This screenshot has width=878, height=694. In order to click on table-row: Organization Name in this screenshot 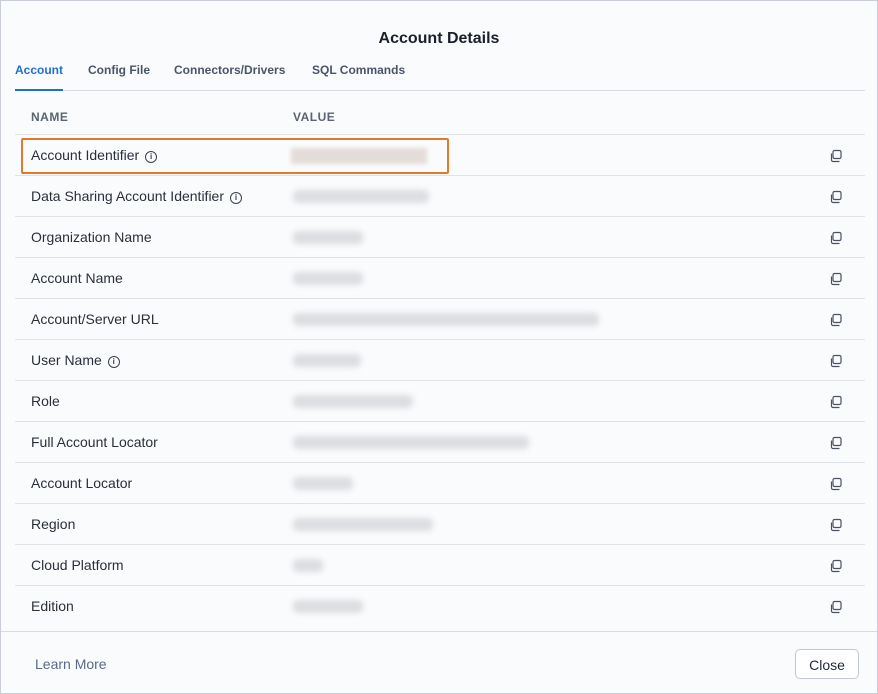, I will do `click(440, 236)`.